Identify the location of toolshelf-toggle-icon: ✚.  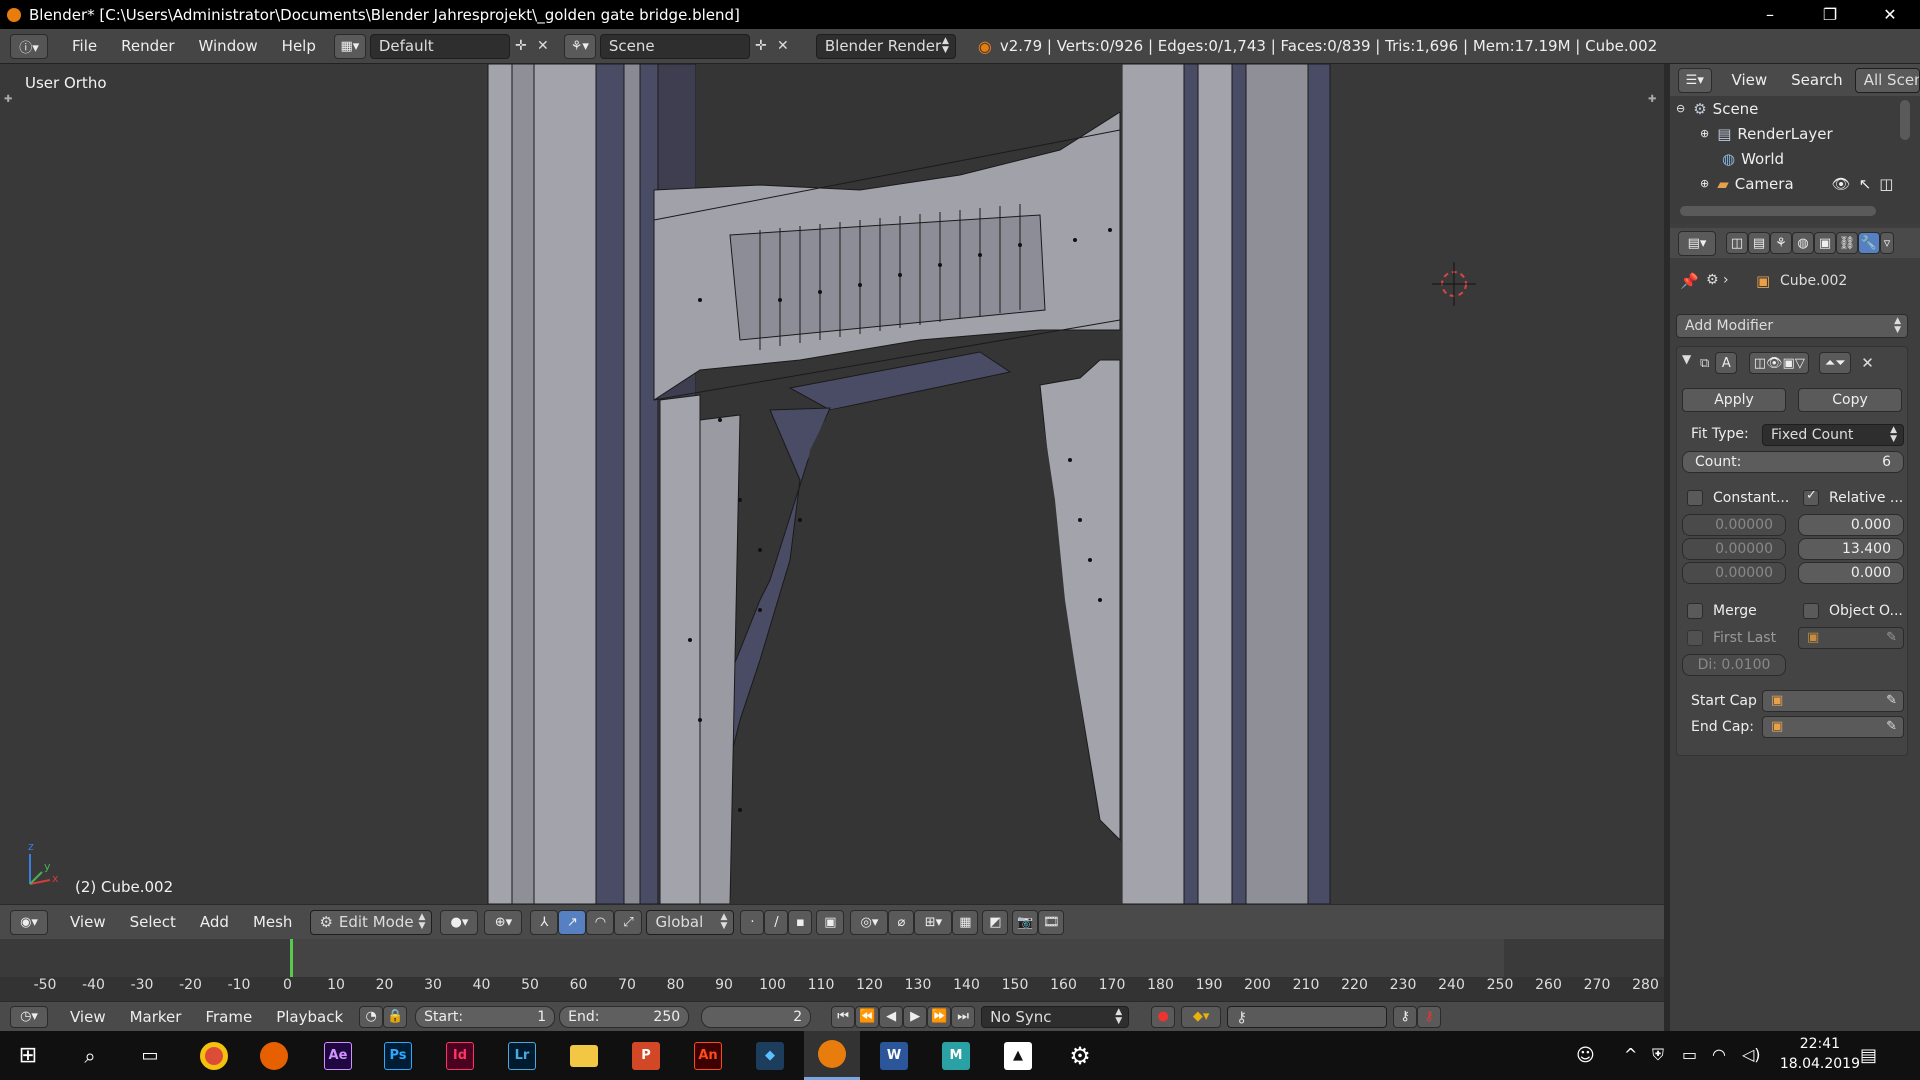
(8, 99).